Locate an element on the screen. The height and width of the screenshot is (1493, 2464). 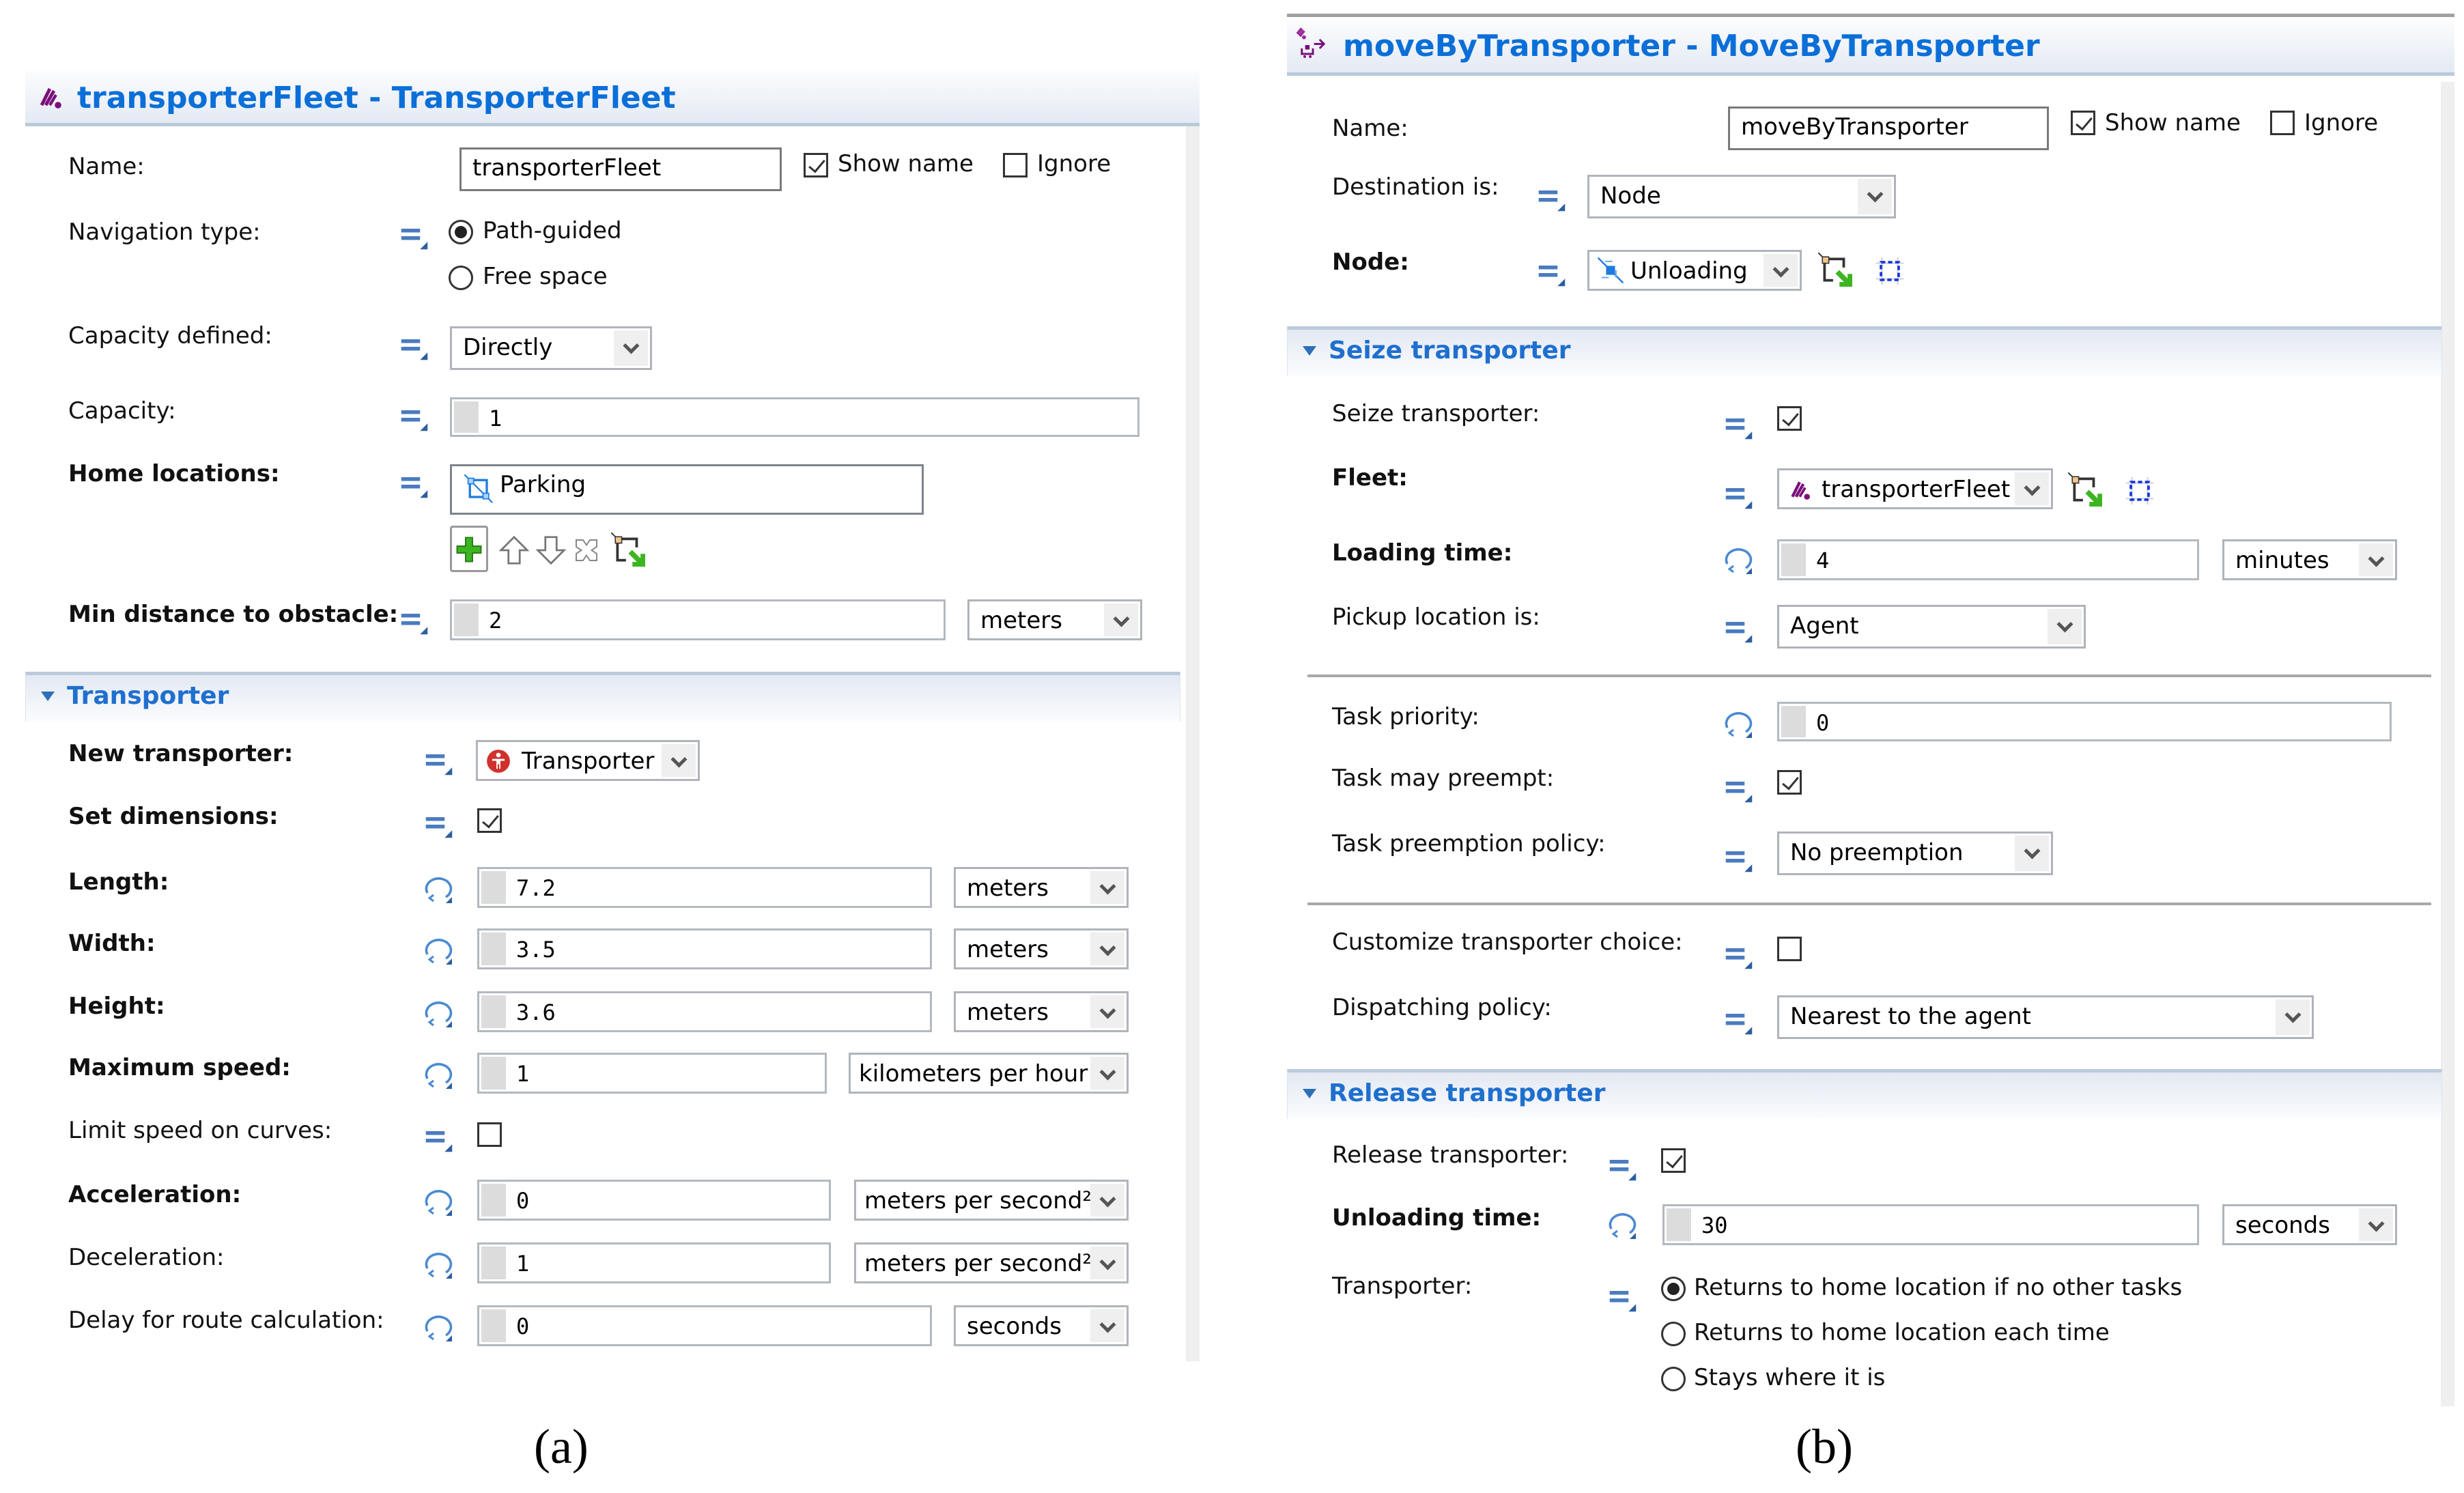
max-speed-input: 1 is located at coordinates (652, 1073).